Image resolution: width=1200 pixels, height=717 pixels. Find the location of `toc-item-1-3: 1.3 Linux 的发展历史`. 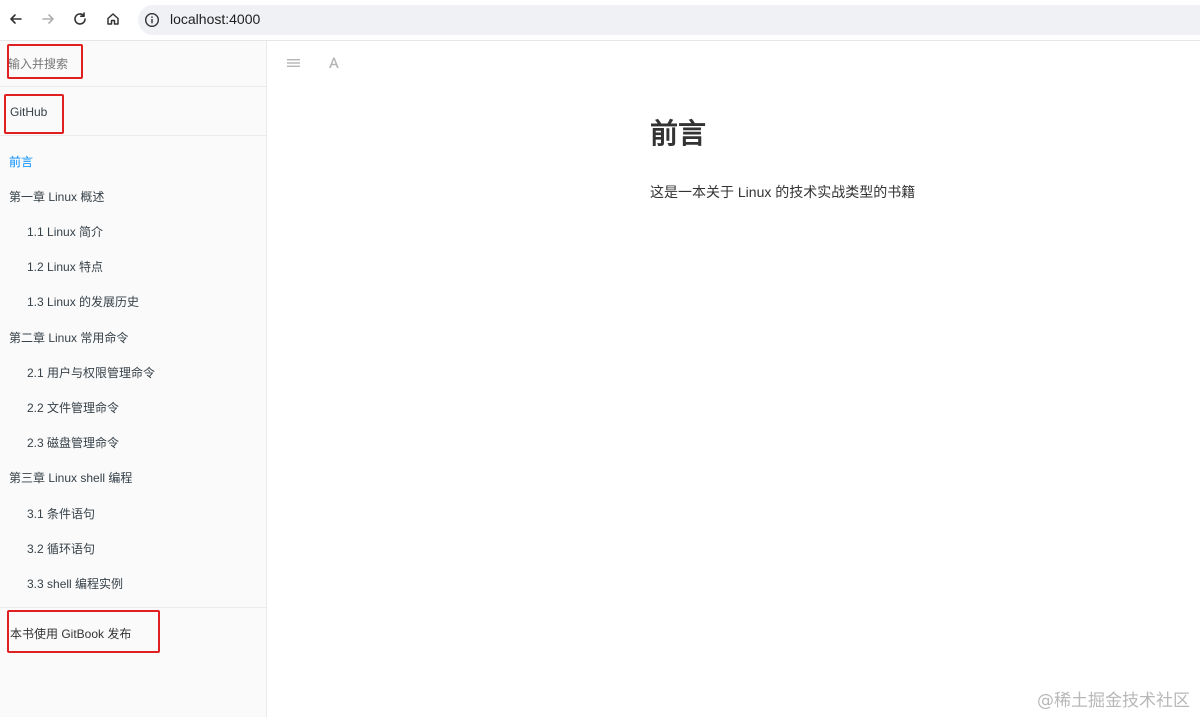

toc-item-1-3: 1.3 Linux 的发展历史 is located at coordinates (83, 301).